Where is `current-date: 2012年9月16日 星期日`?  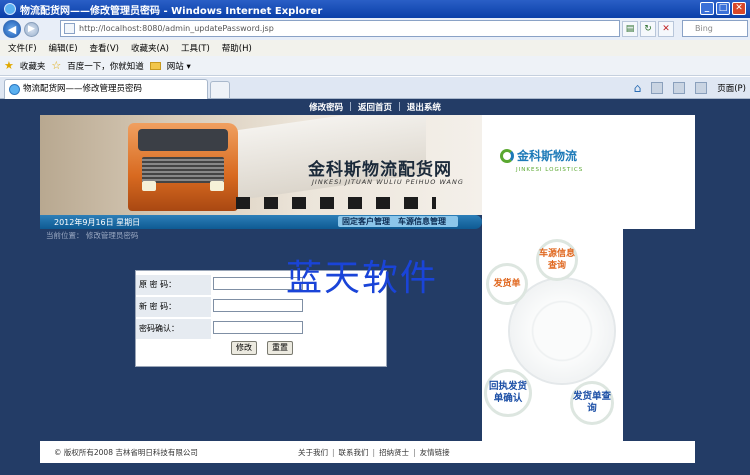 current-date: 2012年9月16日 星期日 is located at coordinates (97, 222).